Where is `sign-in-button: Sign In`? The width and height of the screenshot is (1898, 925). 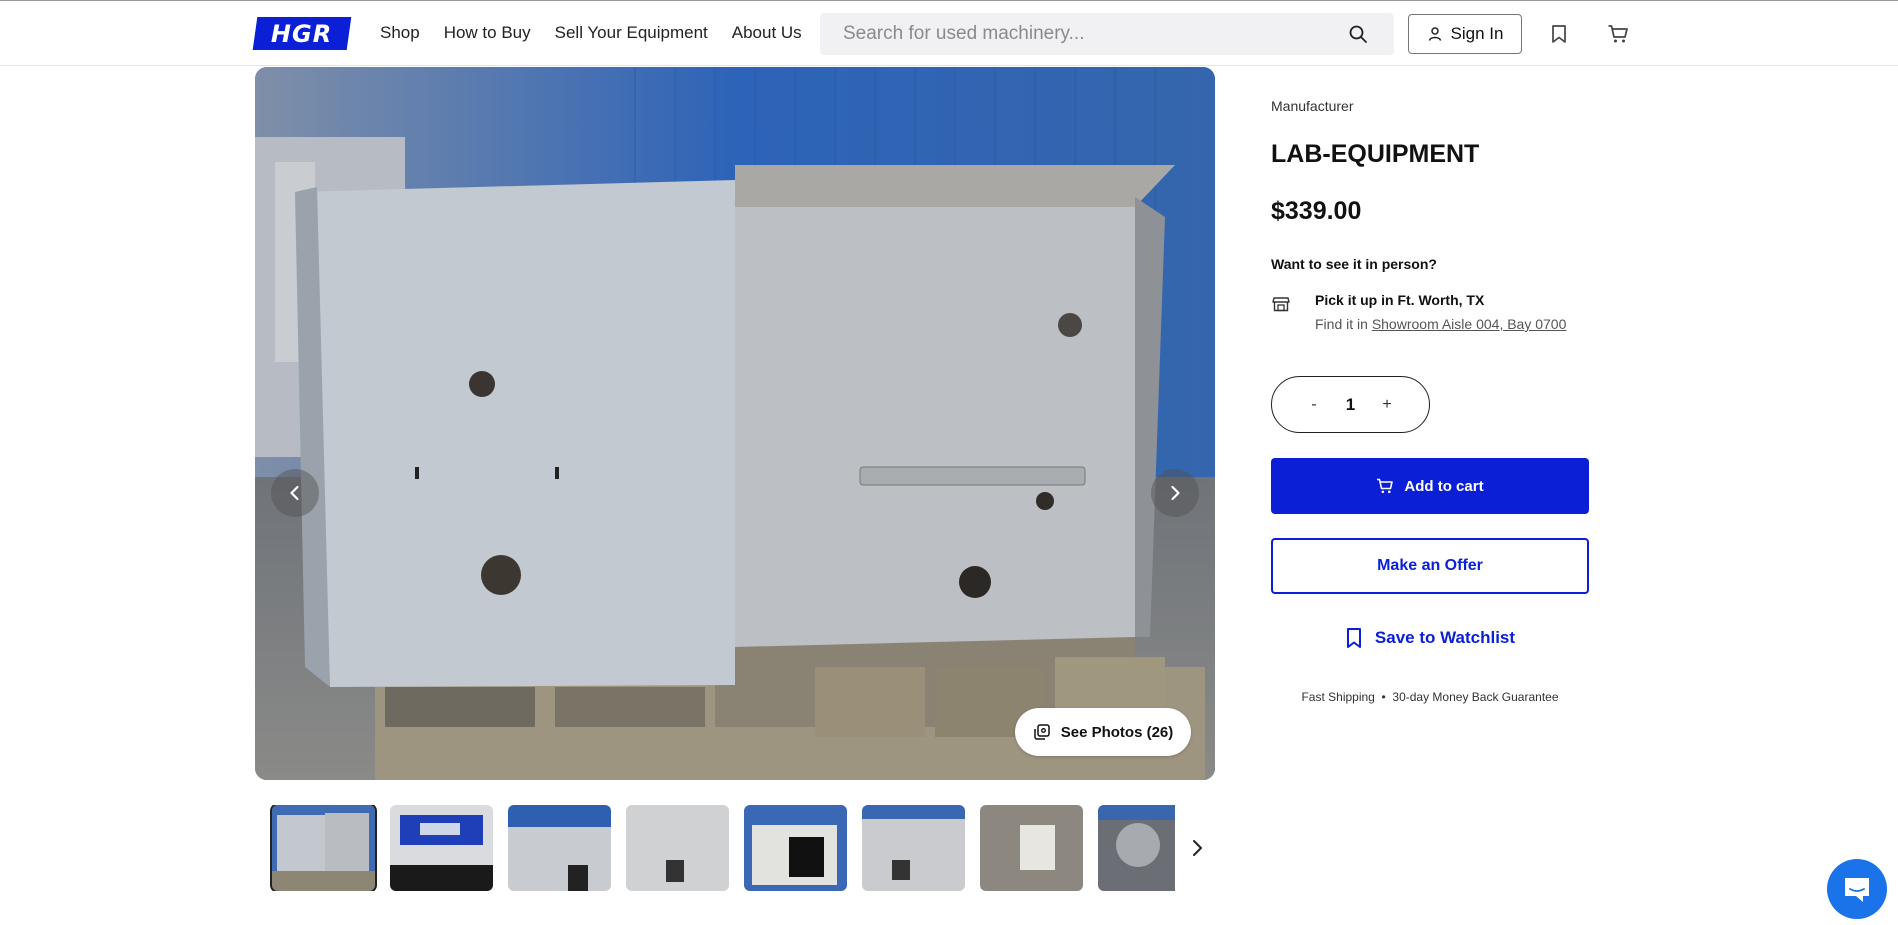 sign-in-button: Sign In is located at coordinates (1465, 34).